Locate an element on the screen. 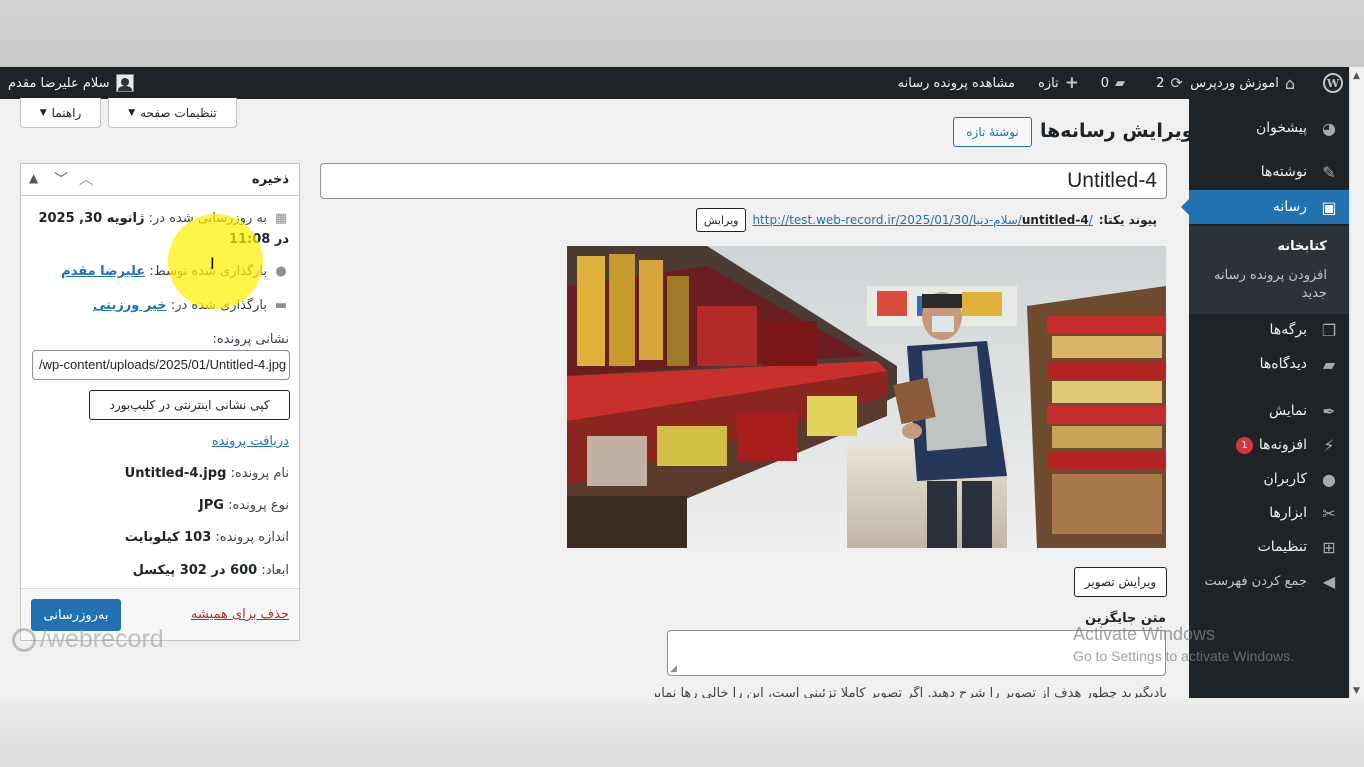 The image size is (1364, 767). new-content-link: + تازه is located at coordinates (1058, 83).